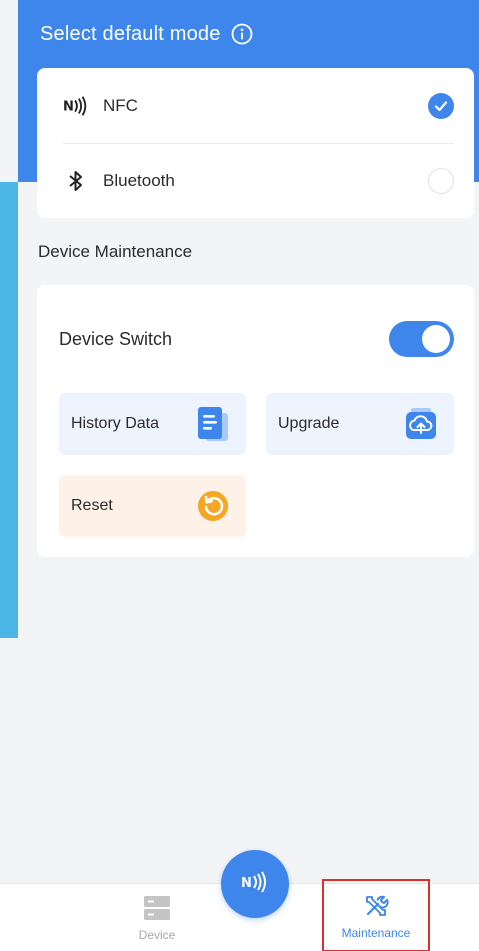 This screenshot has height=951, width=479. Describe the element at coordinates (441, 105) in the screenshot. I see `radio-checked-icon` at that location.